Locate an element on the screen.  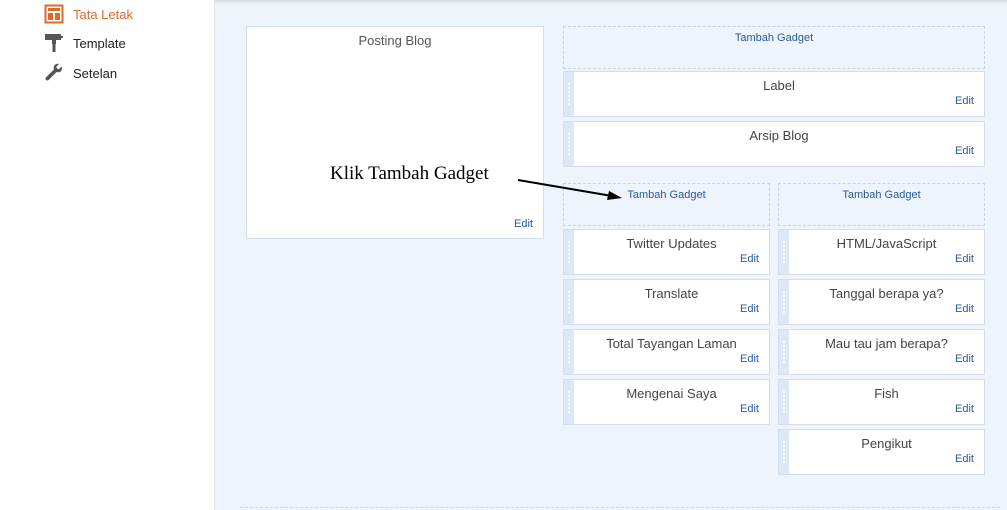
blog-posts-panel: Posting Blog Edit is located at coordinates (395, 132).